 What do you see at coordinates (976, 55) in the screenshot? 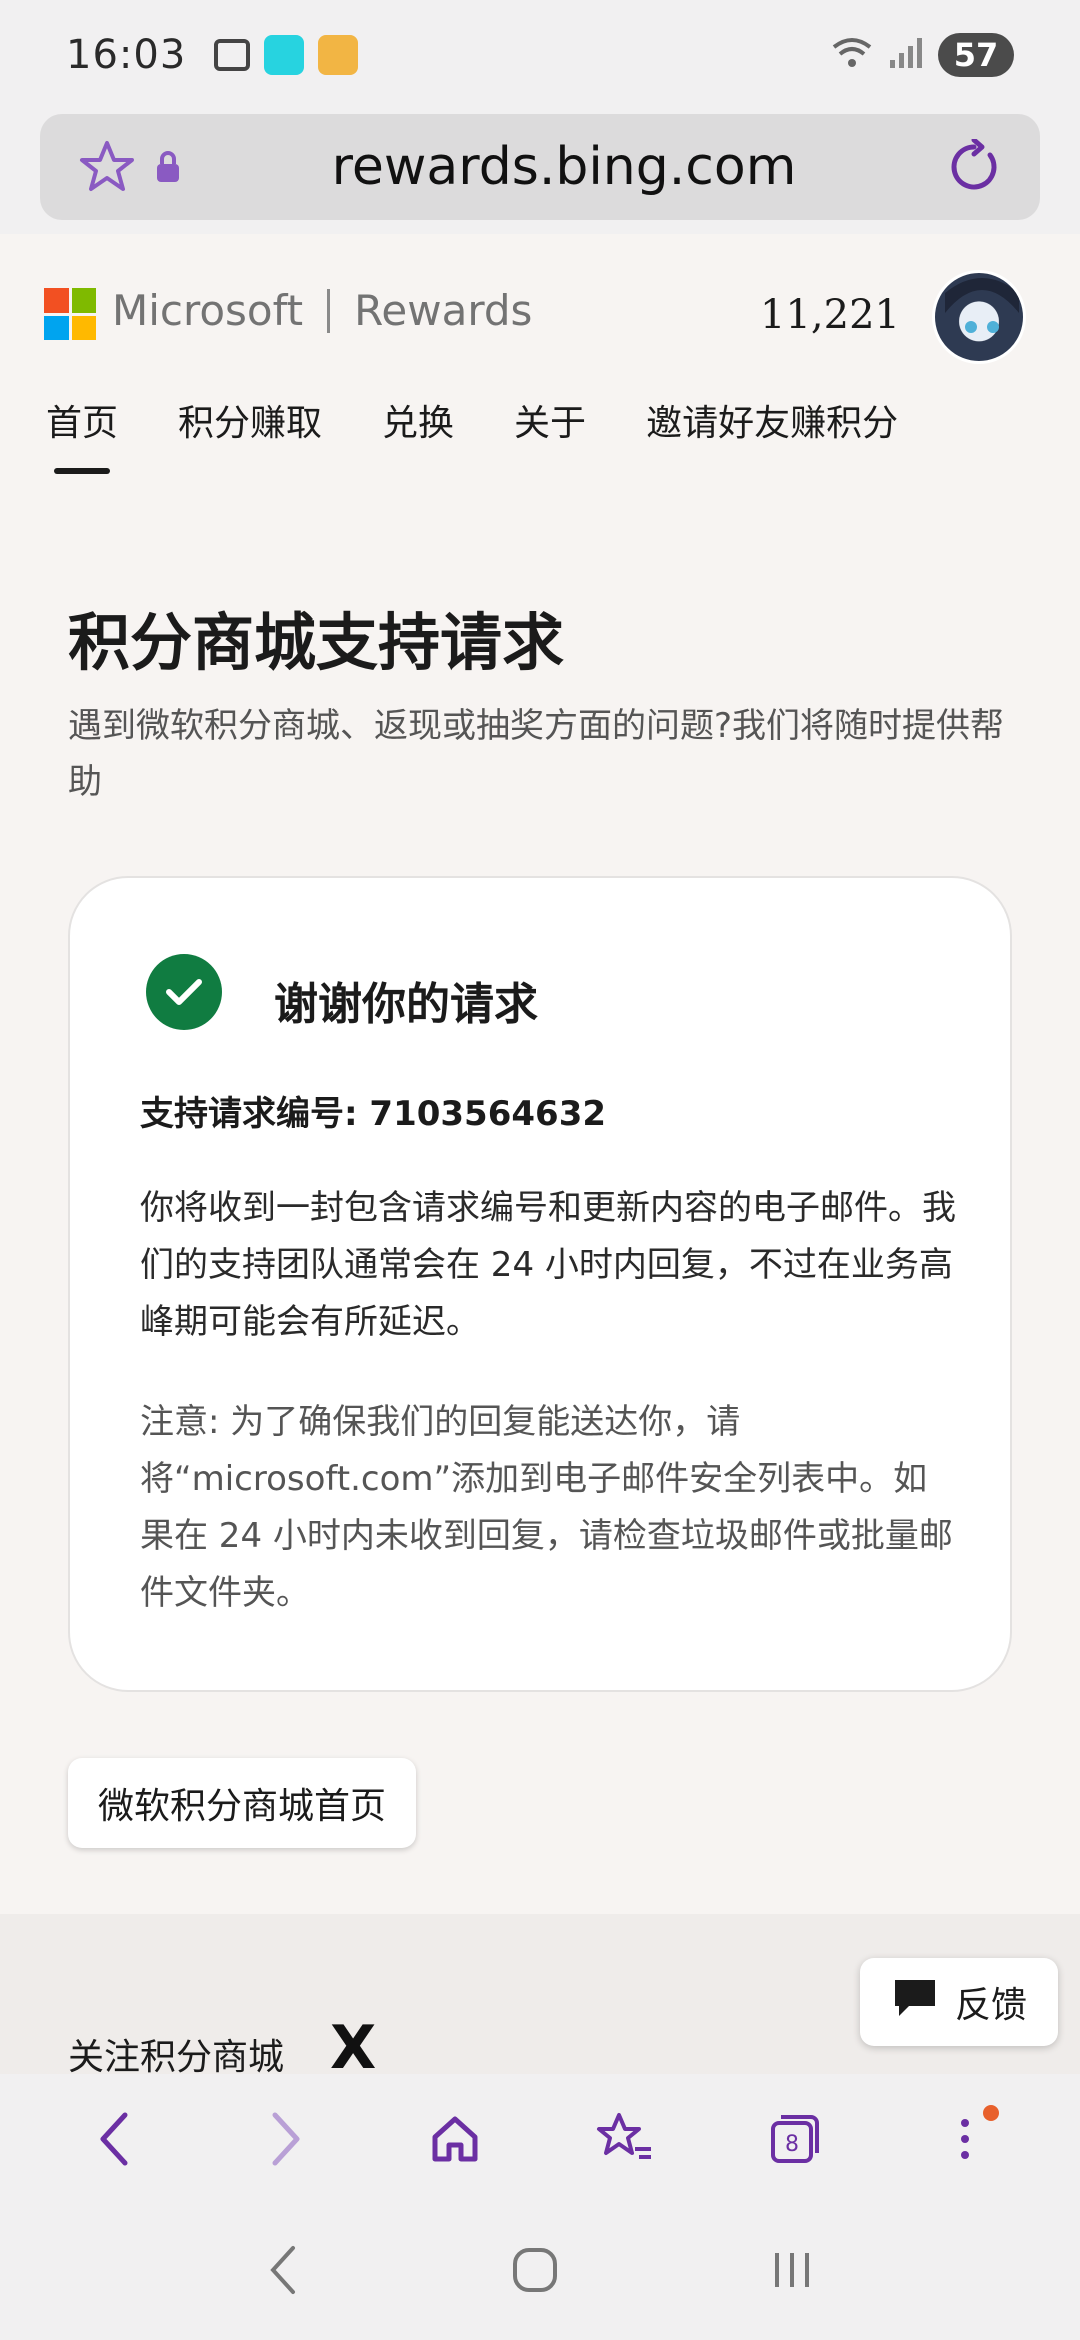
I see `battery-indicator: 57` at bounding box center [976, 55].